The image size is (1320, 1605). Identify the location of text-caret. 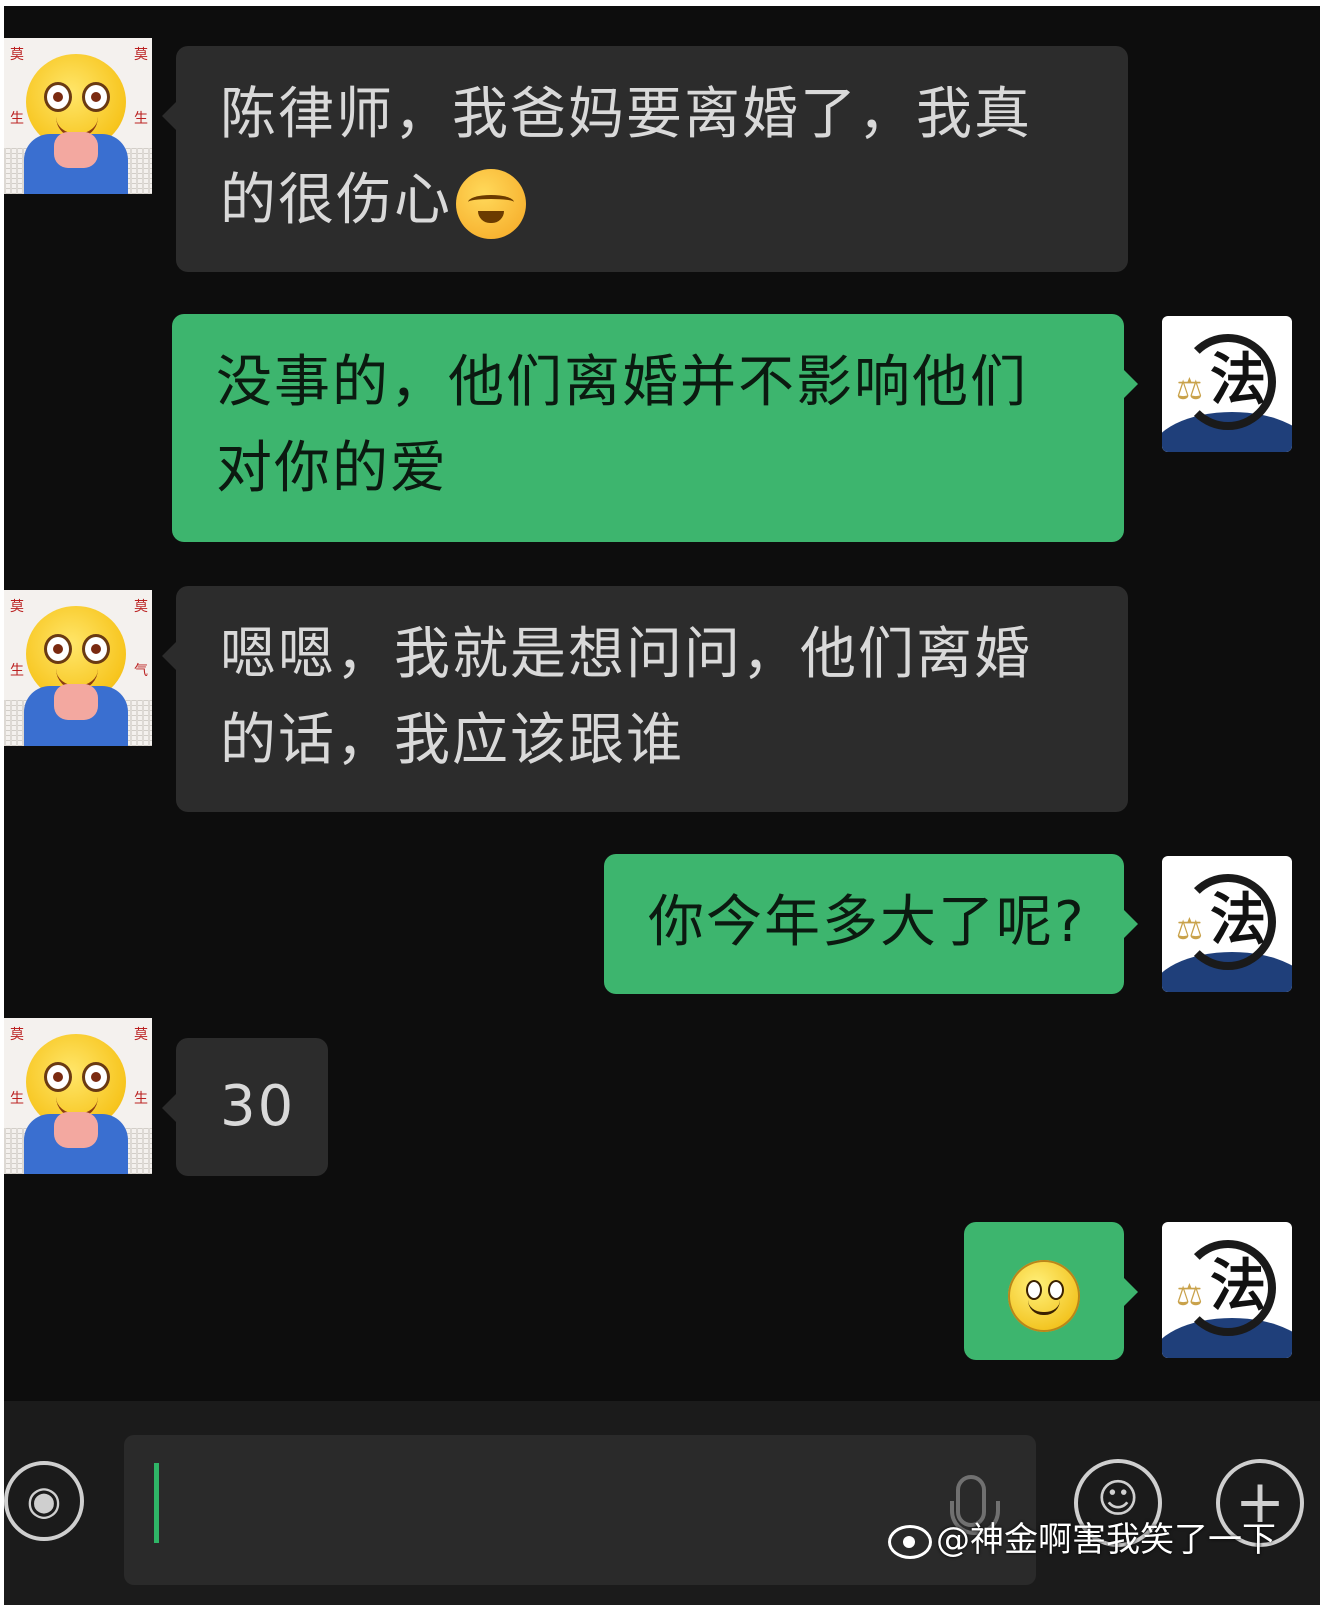
(156, 1503).